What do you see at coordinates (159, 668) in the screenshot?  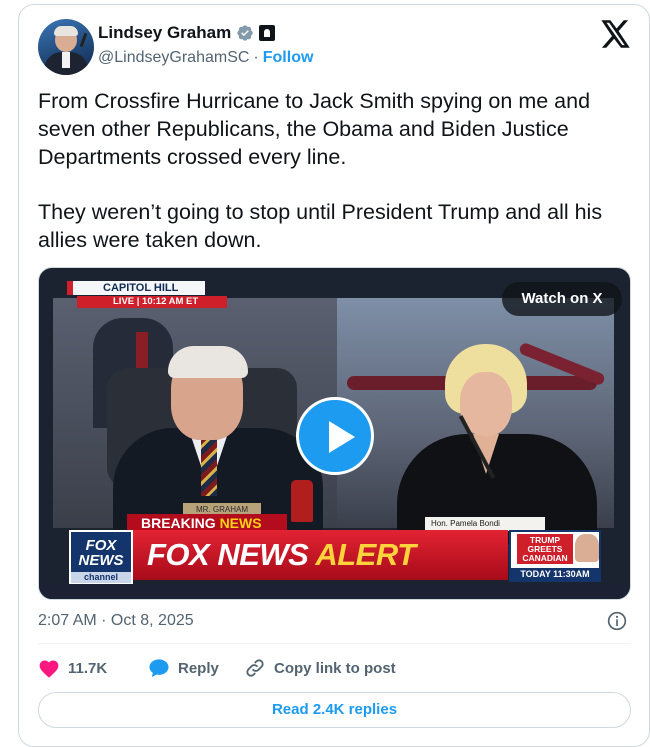 I see `speech-bubble-icon` at bounding box center [159, 668].